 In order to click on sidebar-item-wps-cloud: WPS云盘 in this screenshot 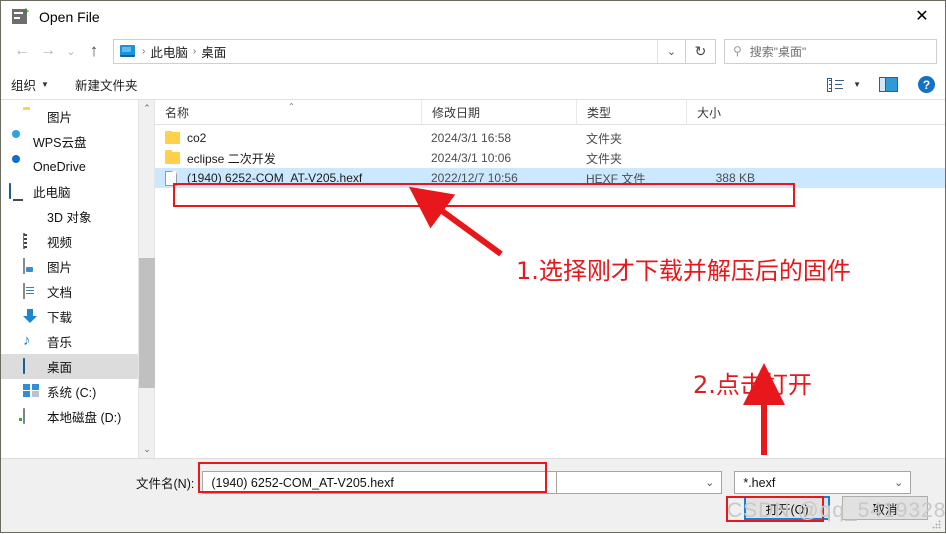, I will do `click(69, 141)`.